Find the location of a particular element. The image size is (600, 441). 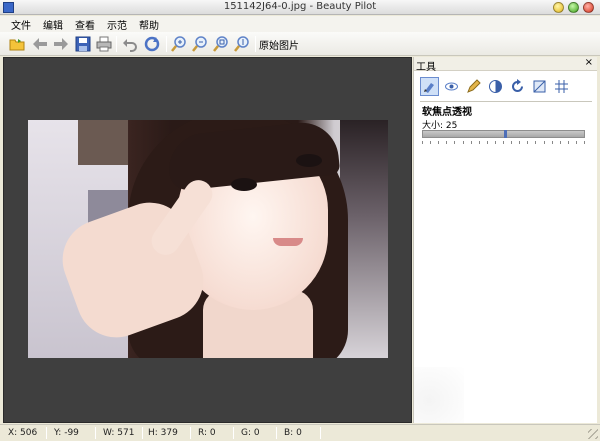

tool-buttons is located at coordinates (497, 88).